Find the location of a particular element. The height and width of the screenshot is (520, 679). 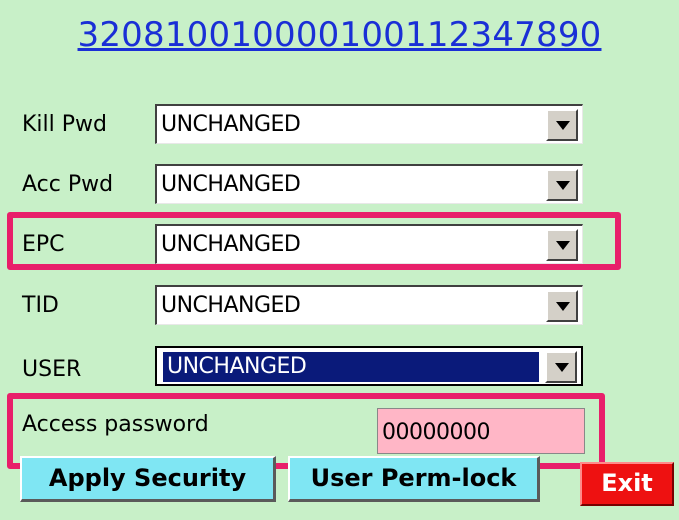

epc-select: UNCHANGED is located at coordinates (369, 244).